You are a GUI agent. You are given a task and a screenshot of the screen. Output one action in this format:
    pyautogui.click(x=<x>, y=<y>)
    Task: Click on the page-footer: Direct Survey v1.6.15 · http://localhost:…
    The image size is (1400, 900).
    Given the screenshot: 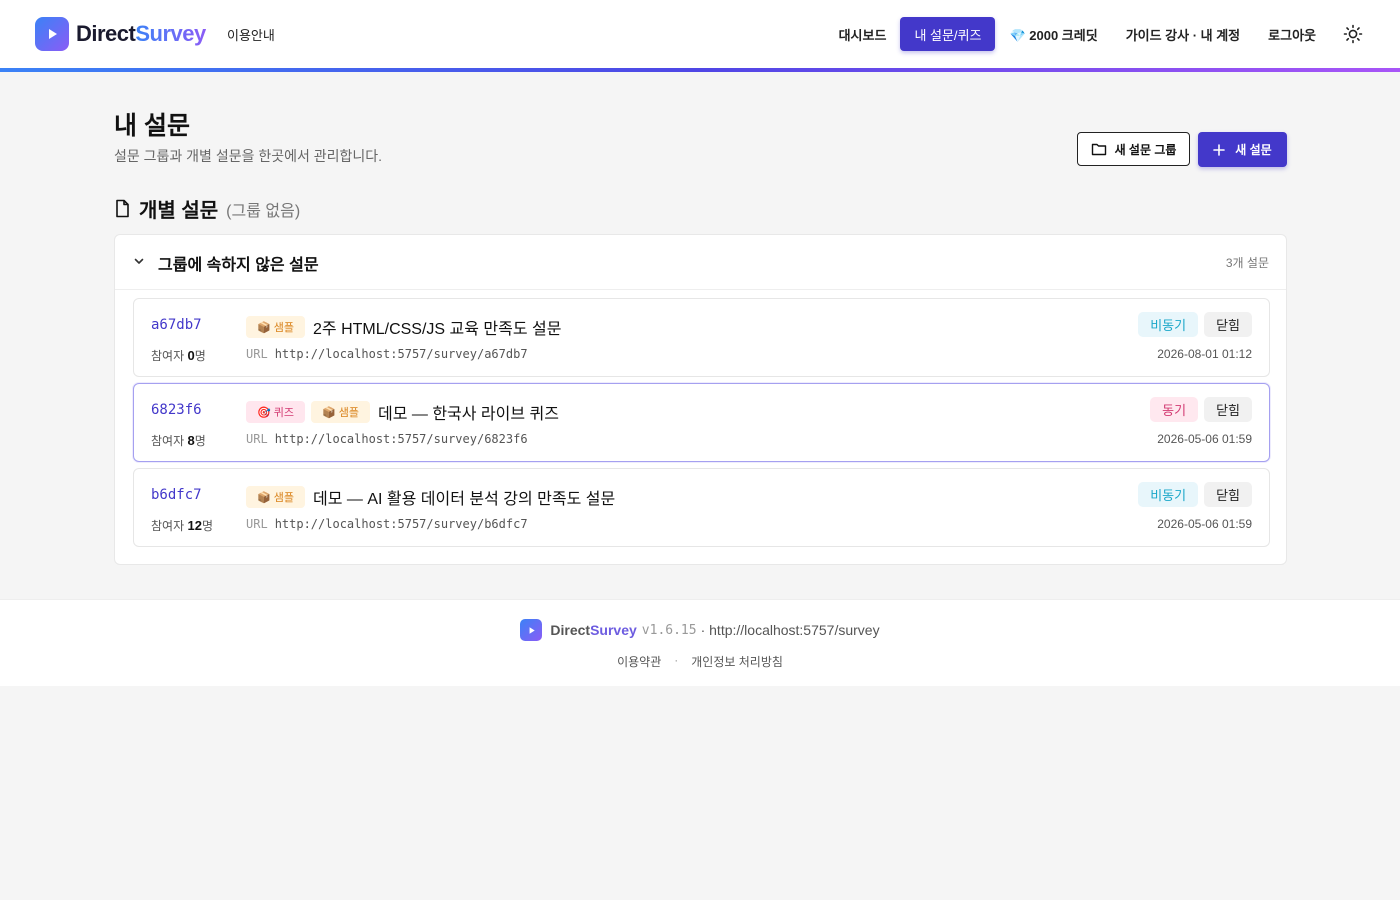 What is the action you would take?
    pyautogui.click(x=700, y=642)
    